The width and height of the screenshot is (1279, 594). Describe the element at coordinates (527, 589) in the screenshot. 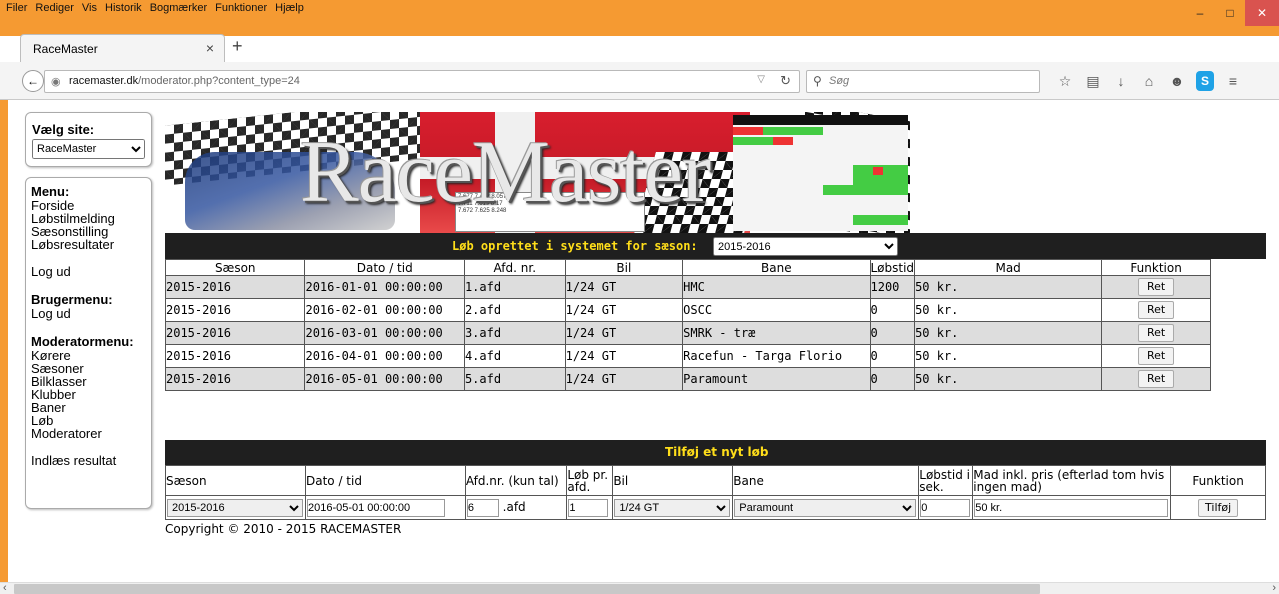

I see `scroll-thumb` at that location.